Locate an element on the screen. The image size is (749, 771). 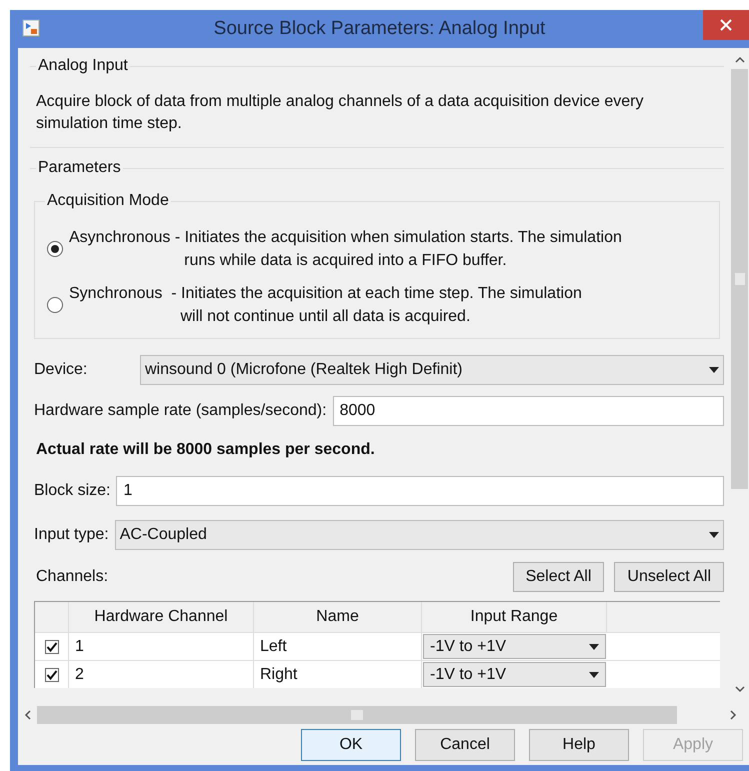
window-title: Source Block Parameters: Analog Input is located at coordinates (379, 28).